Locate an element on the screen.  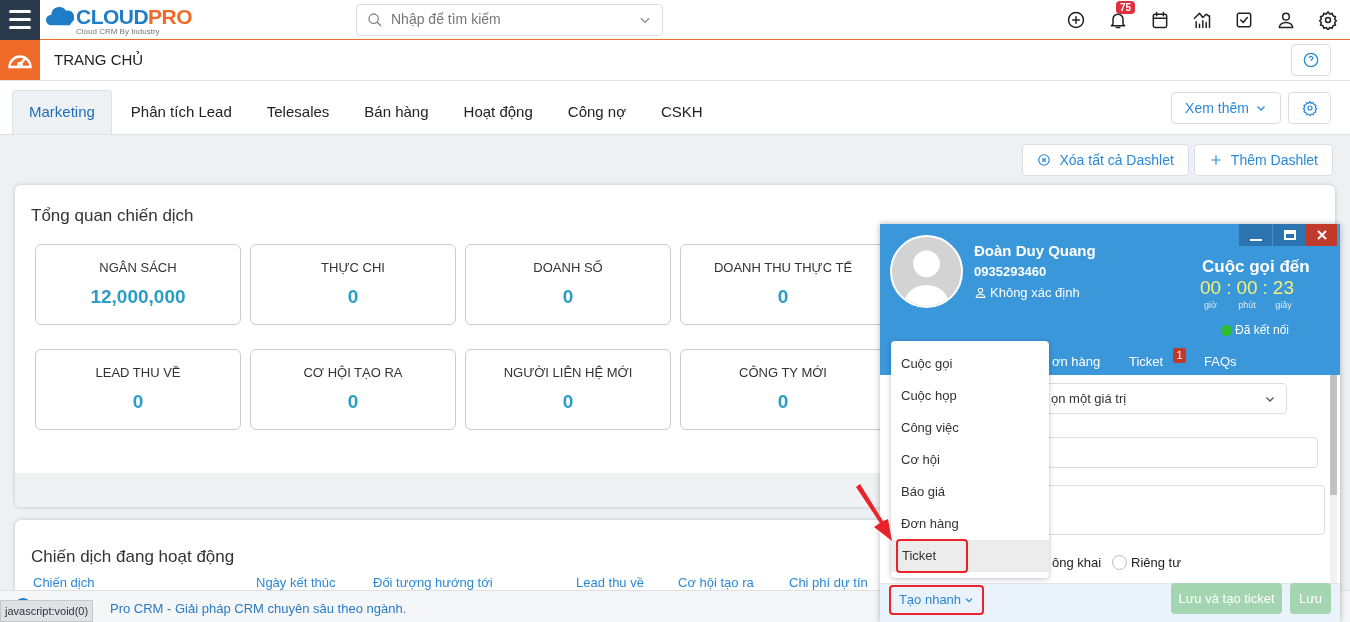
status-tooltip: javascript:void(0) is located at coordinates (47, 611).